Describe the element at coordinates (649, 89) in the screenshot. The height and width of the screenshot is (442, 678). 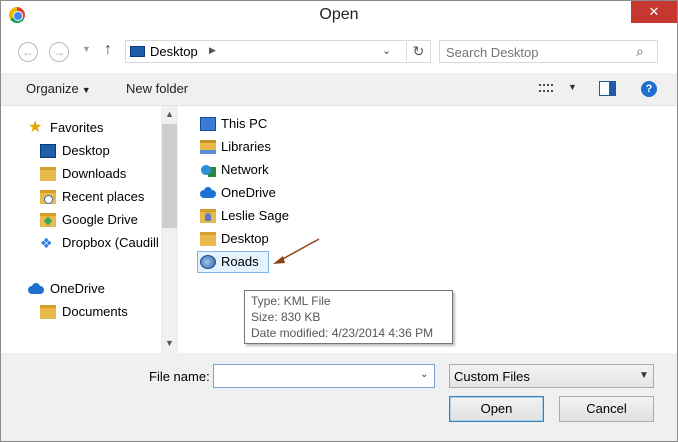
I see `help-icon: ?` at that location.